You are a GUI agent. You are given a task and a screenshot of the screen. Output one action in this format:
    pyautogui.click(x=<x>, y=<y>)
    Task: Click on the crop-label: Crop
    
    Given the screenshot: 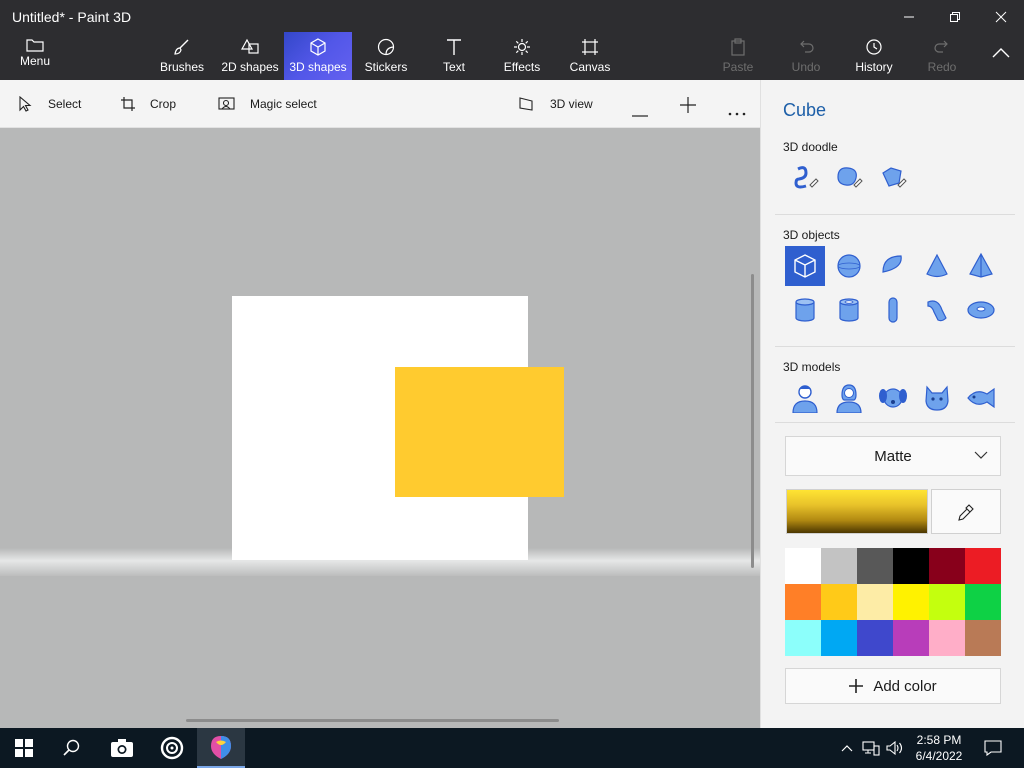 What is the action you would take?
    pyautogui.click(x=163, y=104)
    